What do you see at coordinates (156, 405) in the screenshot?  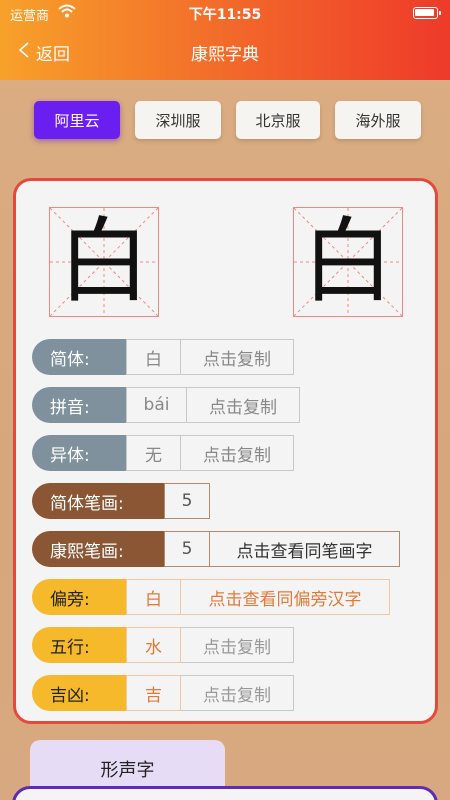 I see `row-value: bái` at bounding box center [156, 405].